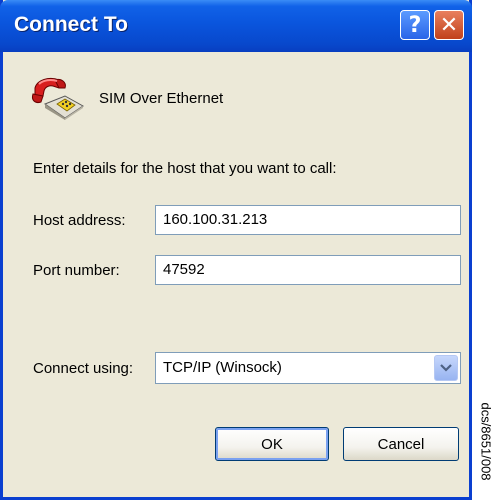 The width and height of the screenshot is (500, 502). I want to click on chevron-down-icon, so click(446, 368).